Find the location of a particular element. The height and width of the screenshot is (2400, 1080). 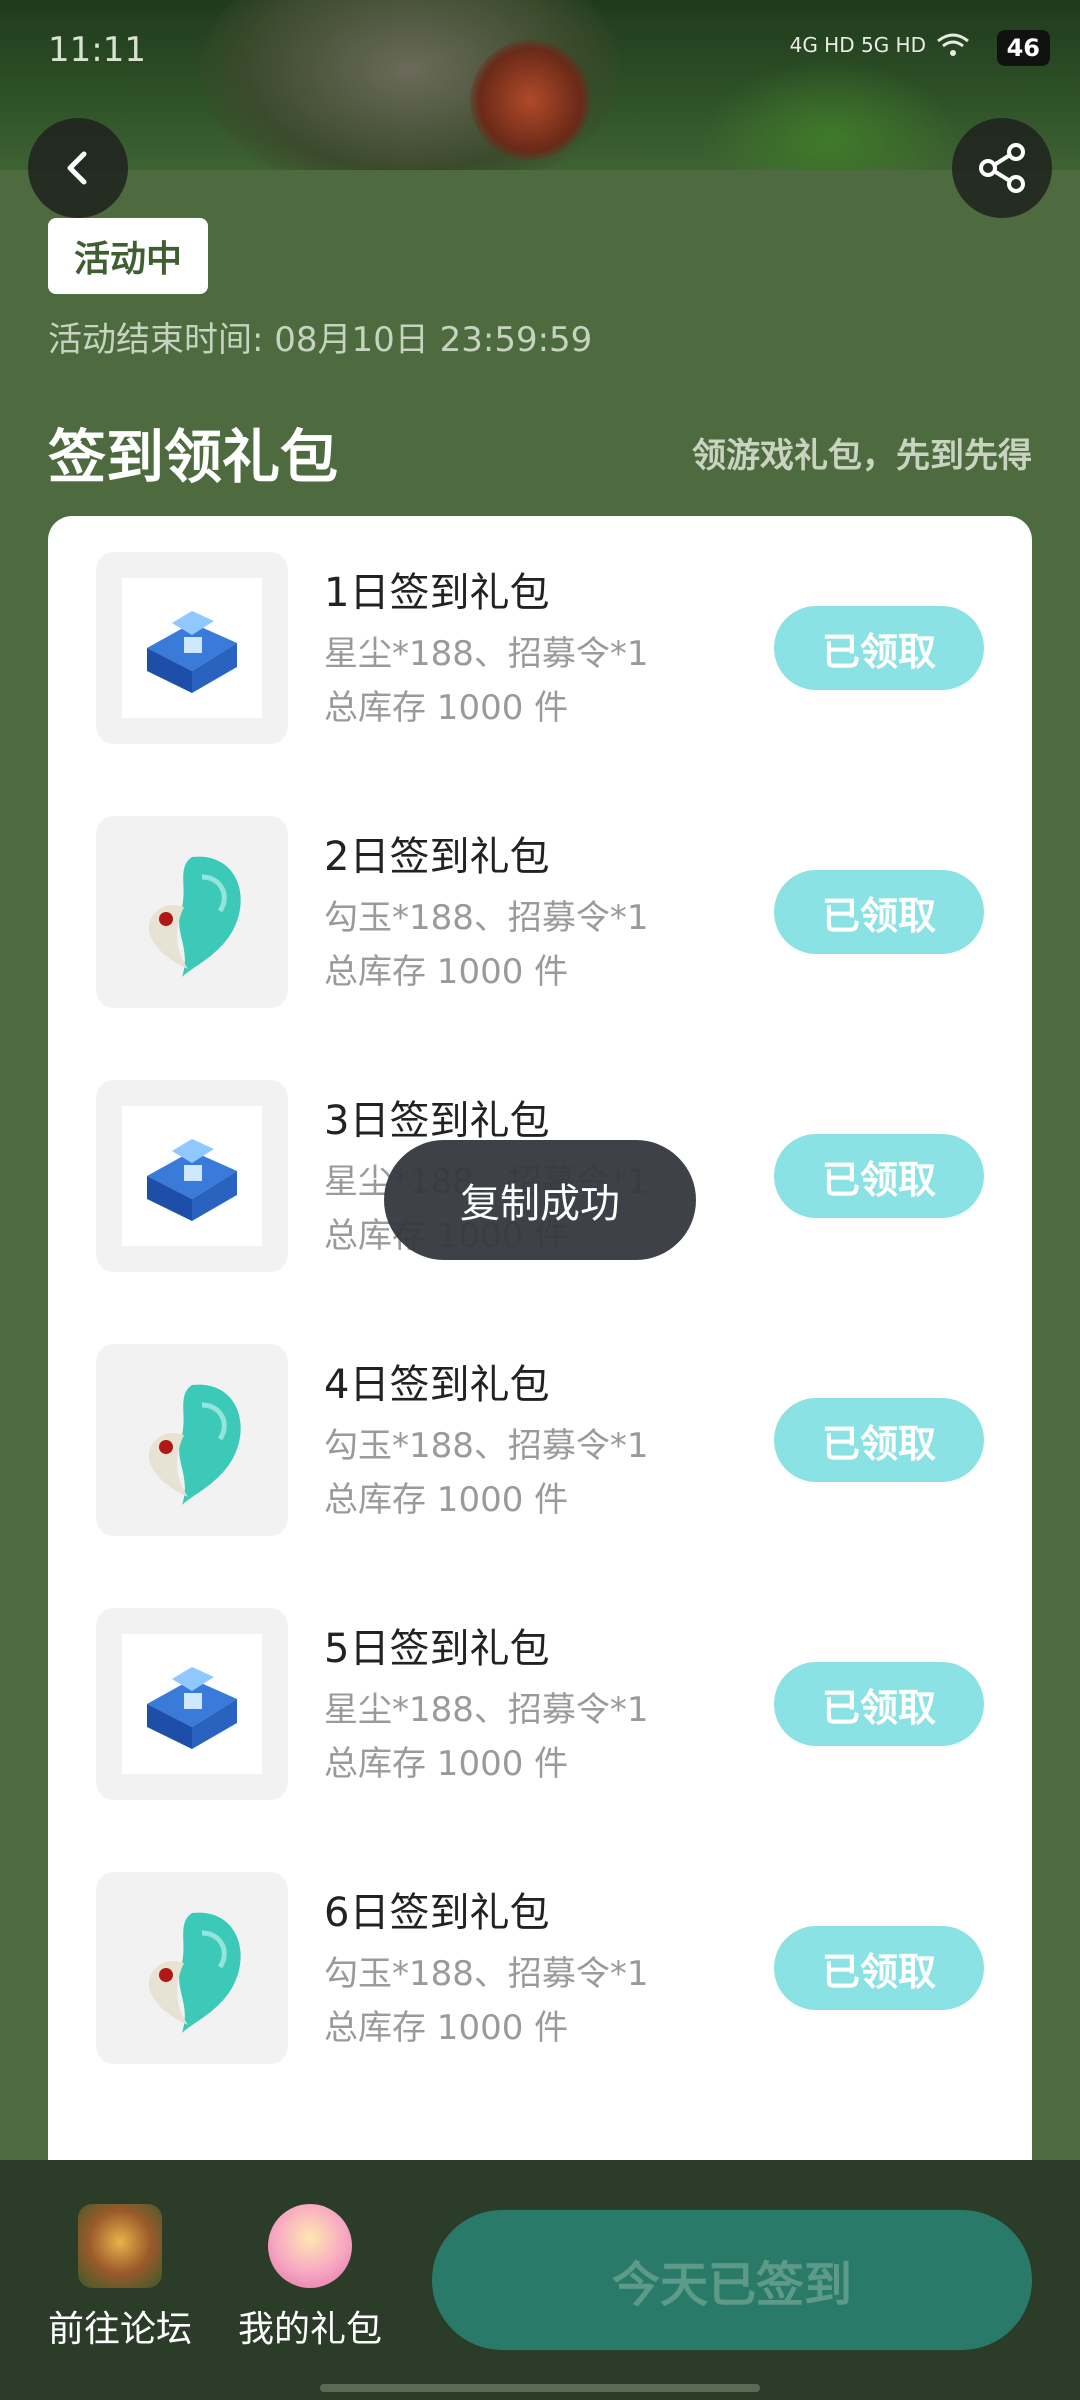

gift-name: 2日签到礼包 is located at coordinates (437, 857).